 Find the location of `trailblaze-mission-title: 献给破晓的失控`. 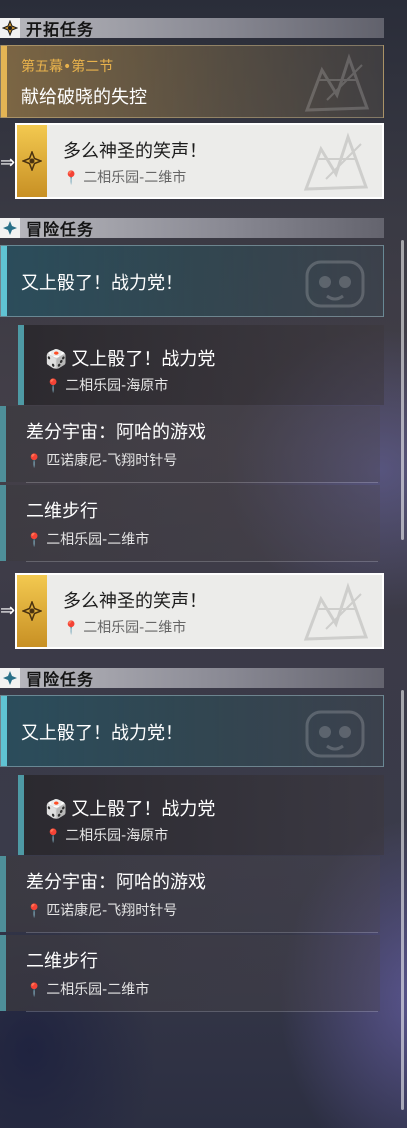

trailblaze-mission-title: 献给破晓的失控 is located at coordinates (84, 97).